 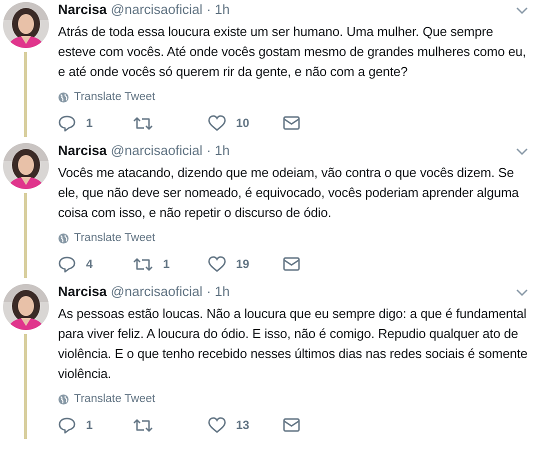 I want to click on tweet-text: Vocês me atacando, dizendo que me odeiam, vão contra o que vocês dizem. Se ele, que não deve ser nomeado, é equivocado, vocês poderiam aprender alguma coisa com isso, e não repetir o discurso de ódio., so click(x=289, y=193).